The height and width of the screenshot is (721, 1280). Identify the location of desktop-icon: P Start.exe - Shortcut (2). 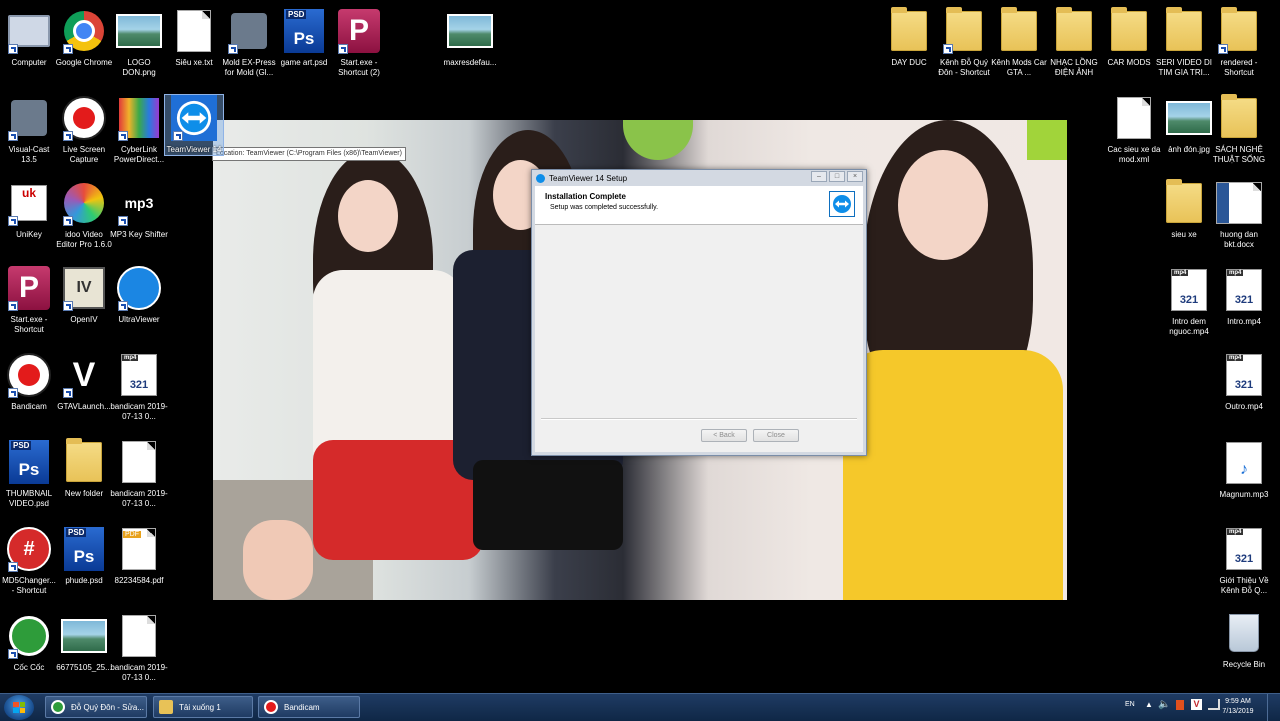
(359, 43).